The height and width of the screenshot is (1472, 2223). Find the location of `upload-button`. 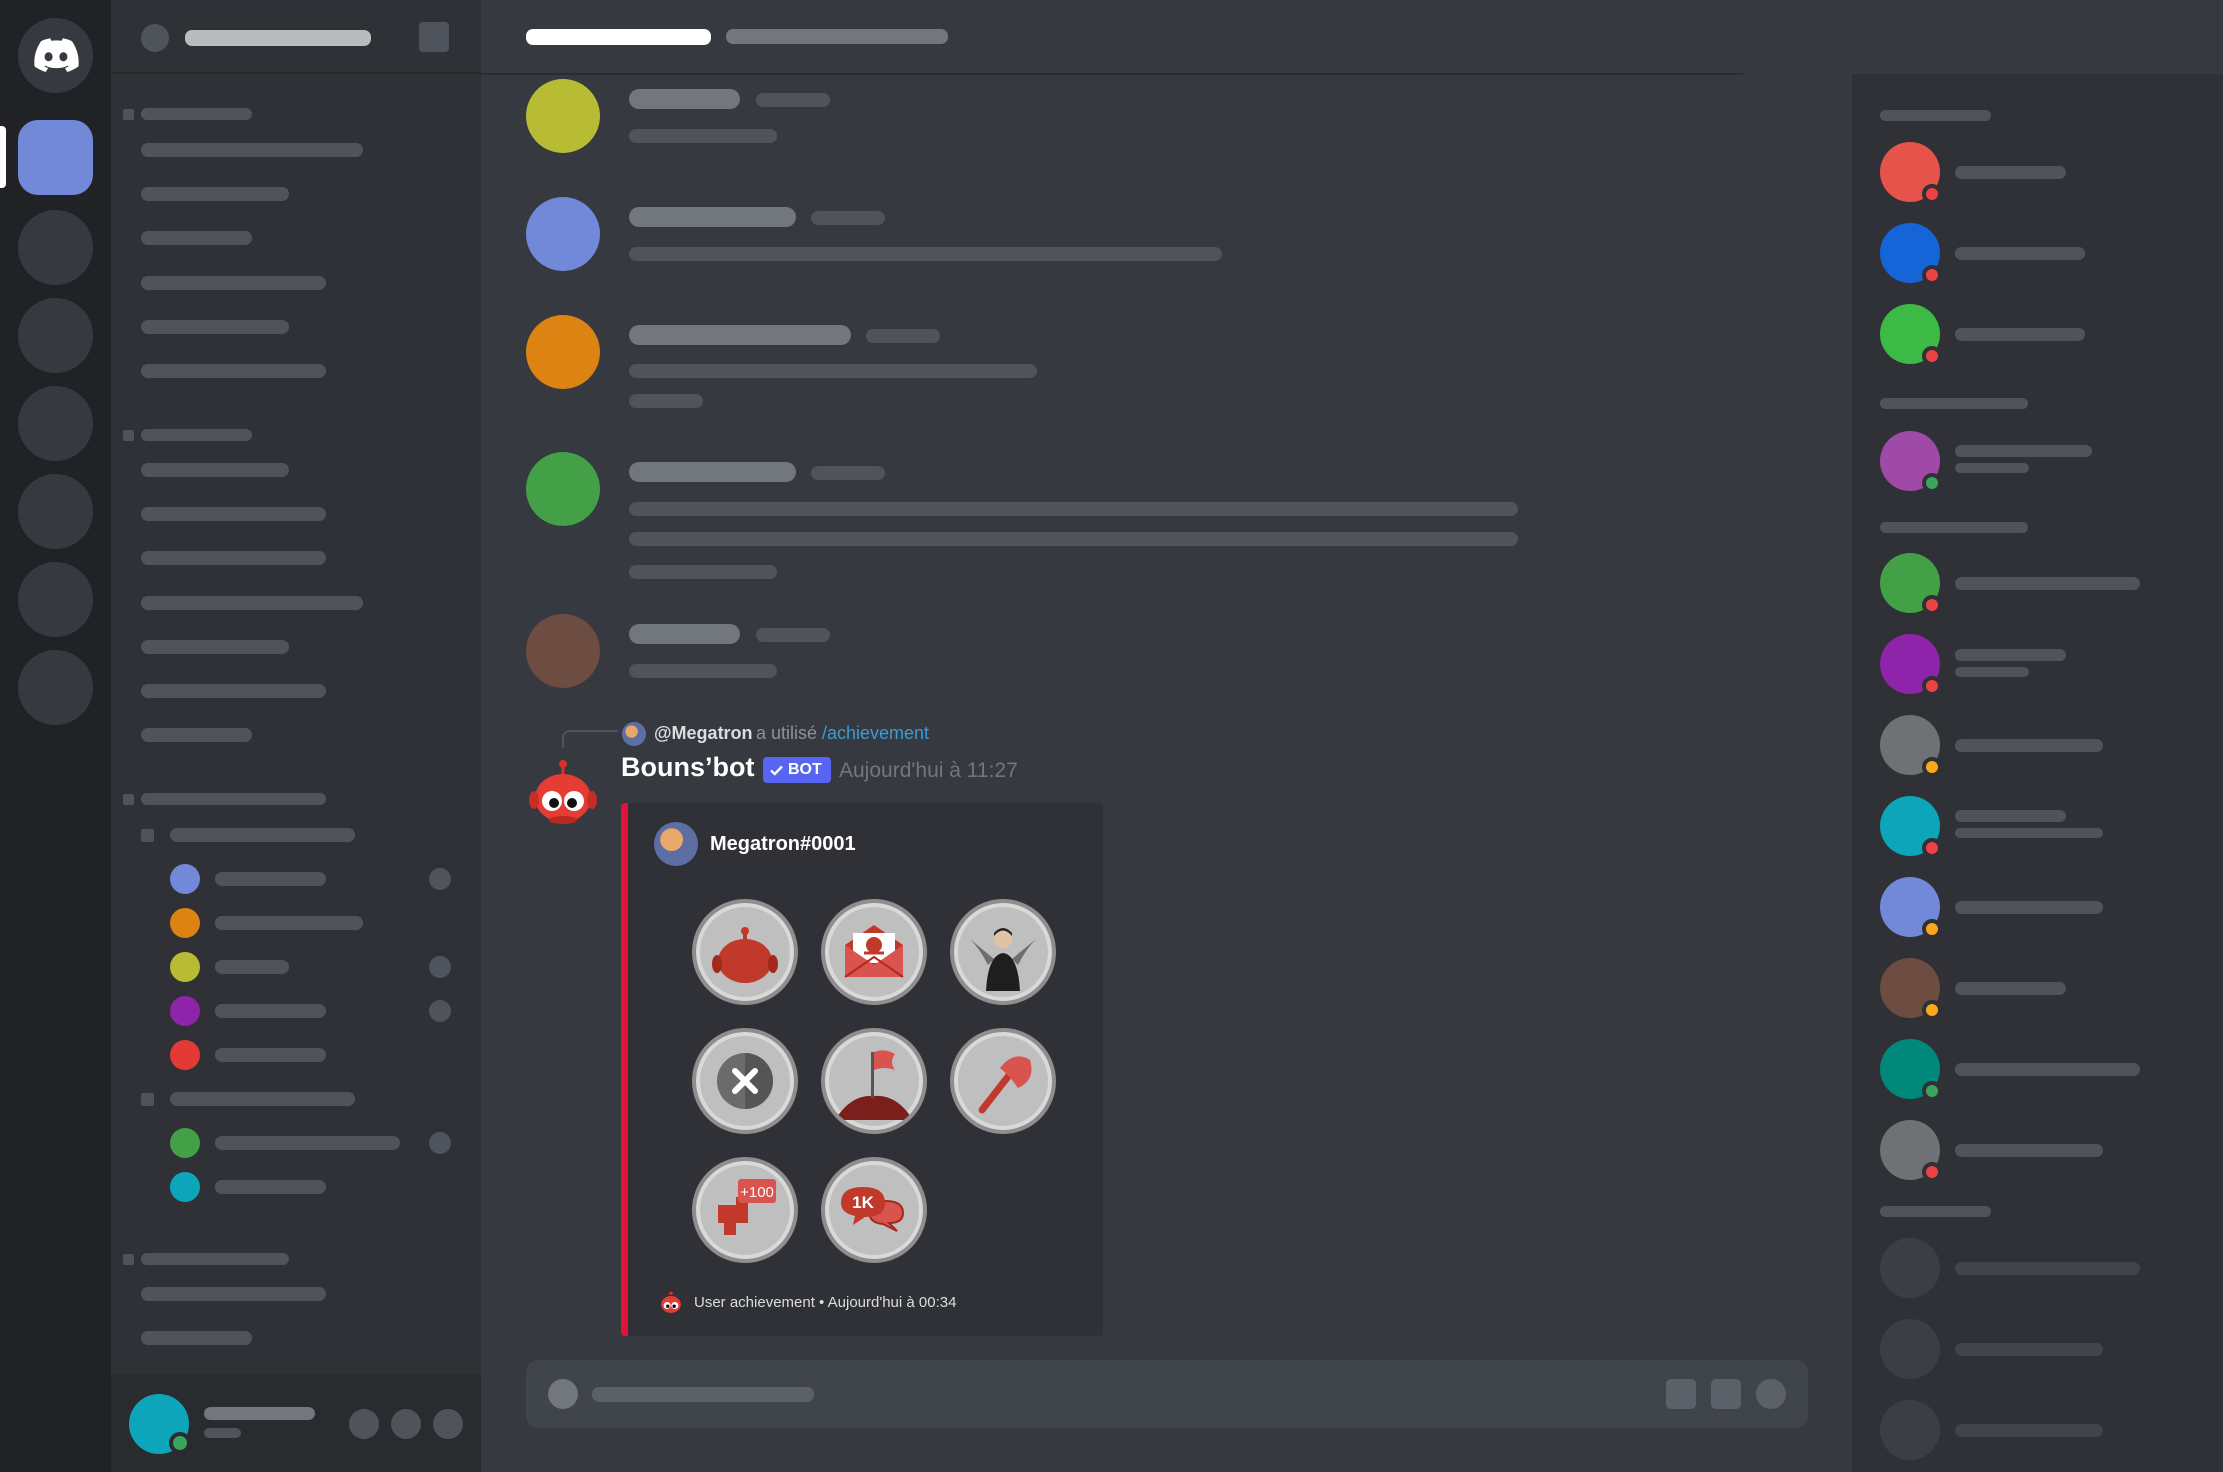

upload-button is located at coordinates (563, 1394).